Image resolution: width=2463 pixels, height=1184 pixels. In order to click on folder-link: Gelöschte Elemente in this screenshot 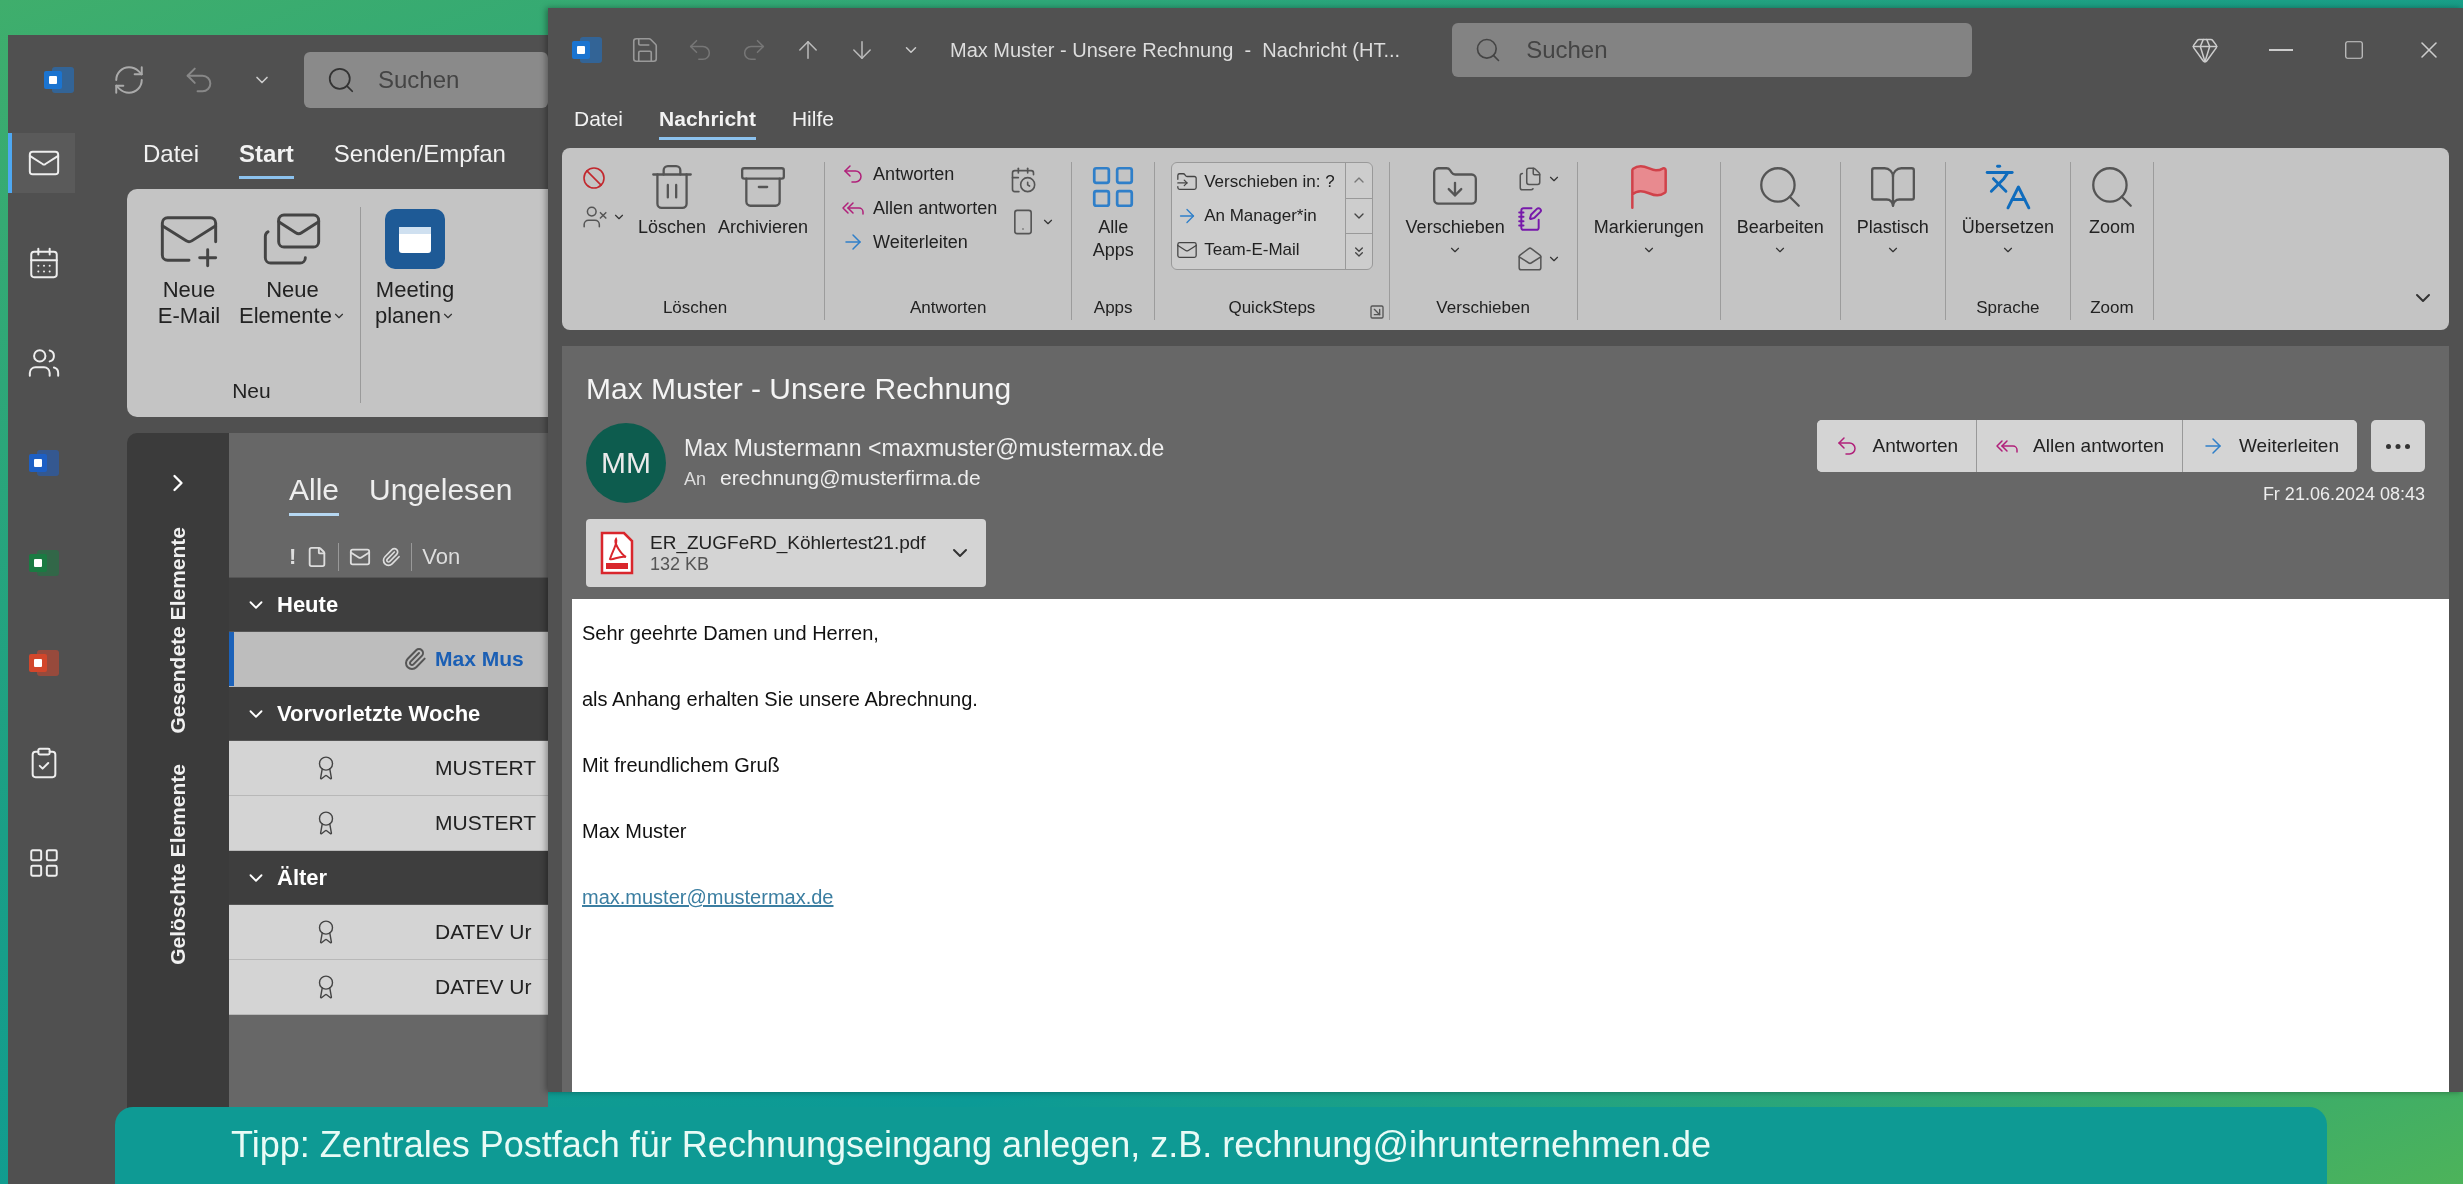, I will do `click(178, 864)`.